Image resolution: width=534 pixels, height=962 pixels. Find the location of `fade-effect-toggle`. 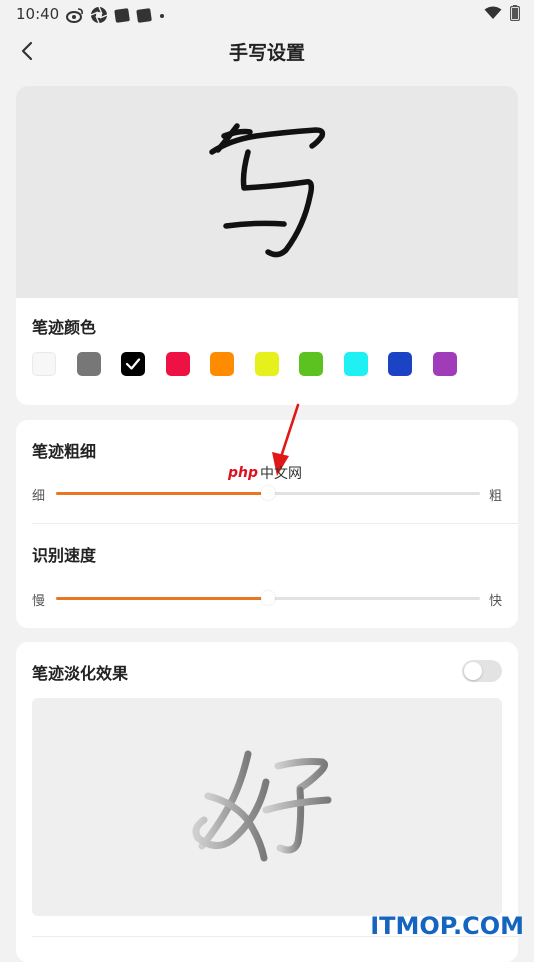

fade-effect-toggle is located at coordinates (482, 671).